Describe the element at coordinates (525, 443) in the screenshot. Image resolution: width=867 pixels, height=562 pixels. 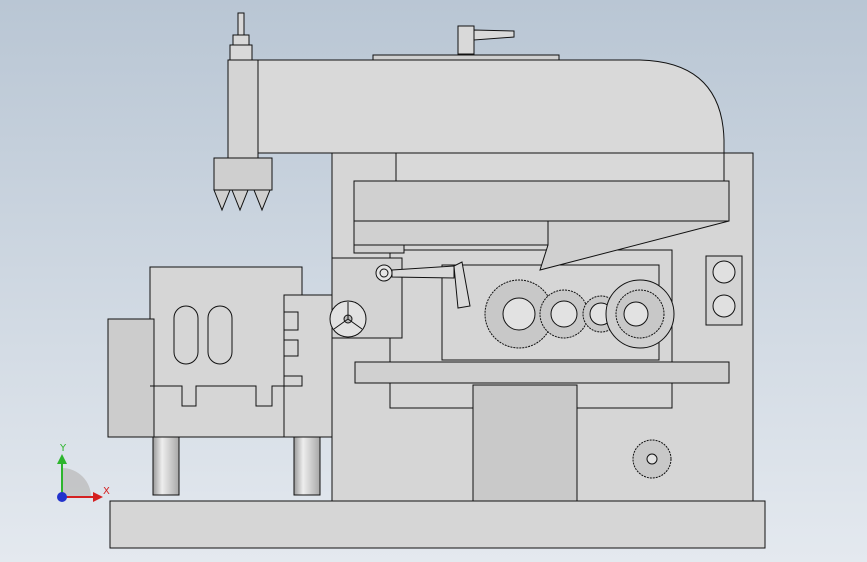
I see `support-post` at that location.